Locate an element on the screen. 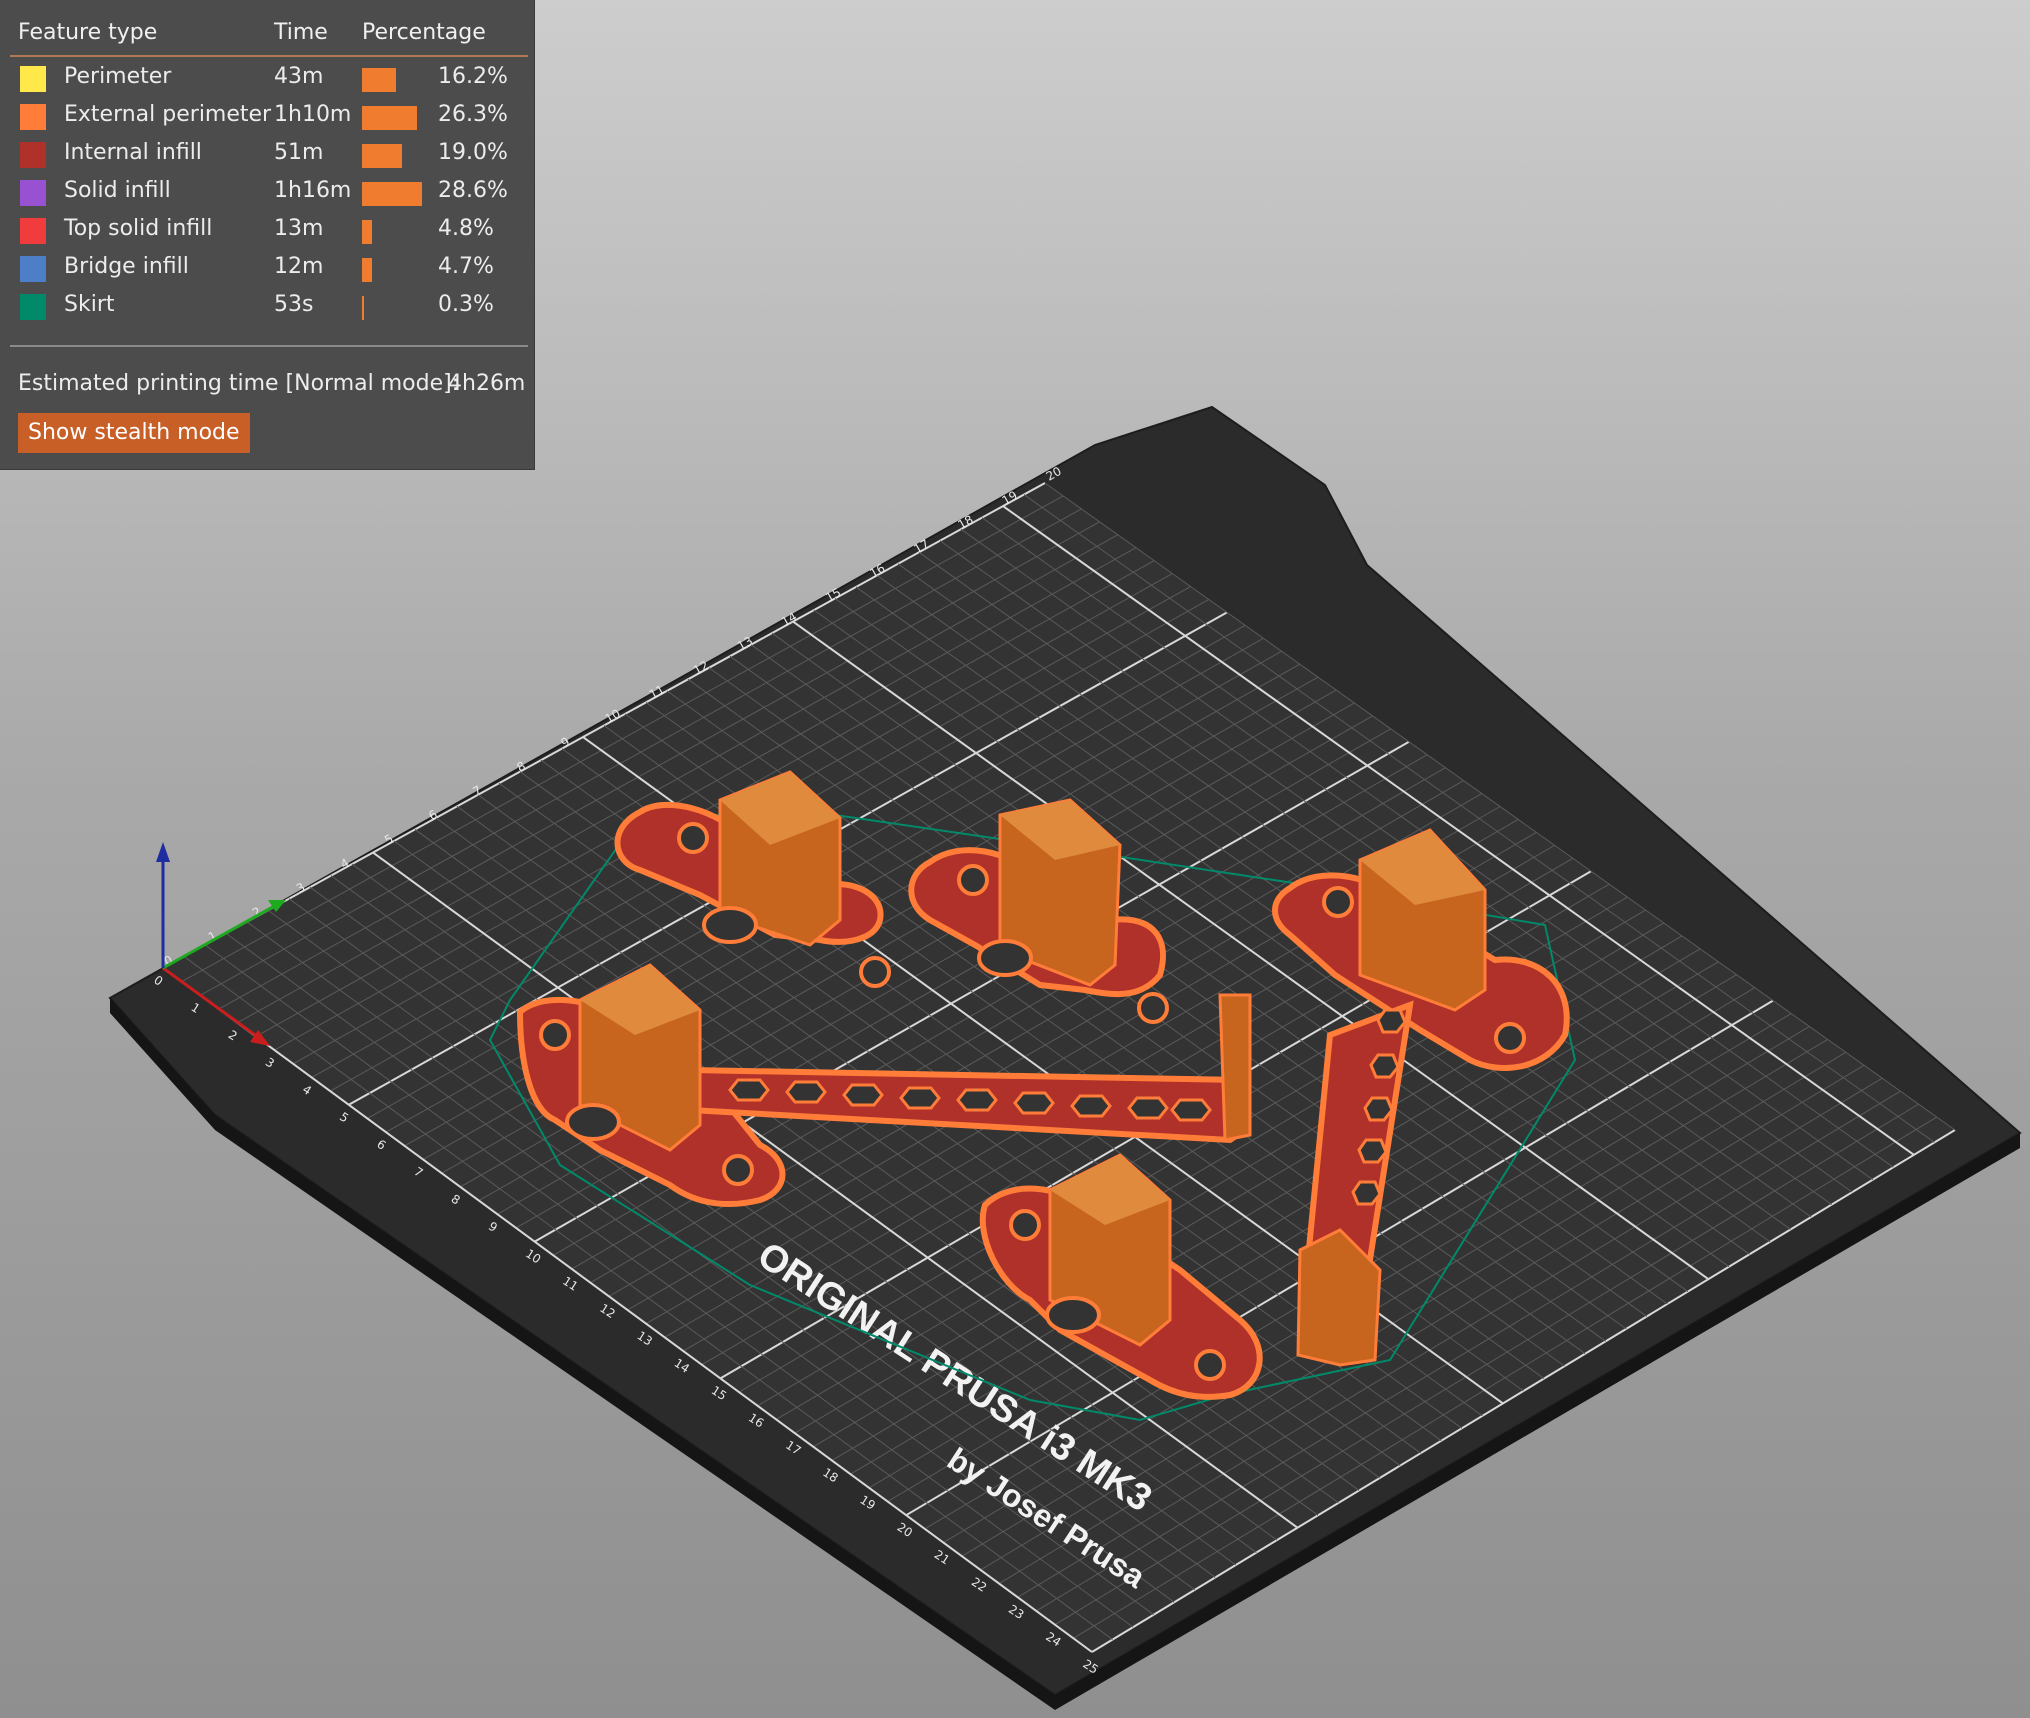 The height and width of the screenshot is (1718, 2030). feature-percentage: 28.6% is located at coordinates (473, 190).